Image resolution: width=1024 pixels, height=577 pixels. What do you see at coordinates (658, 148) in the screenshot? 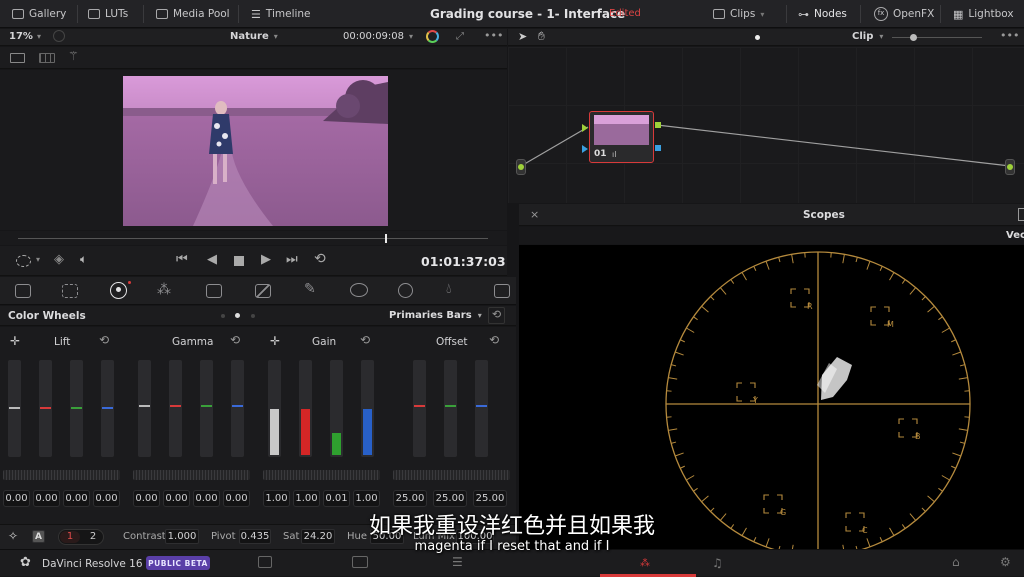
I see `node-key-output` at bounding box center [658, 148].